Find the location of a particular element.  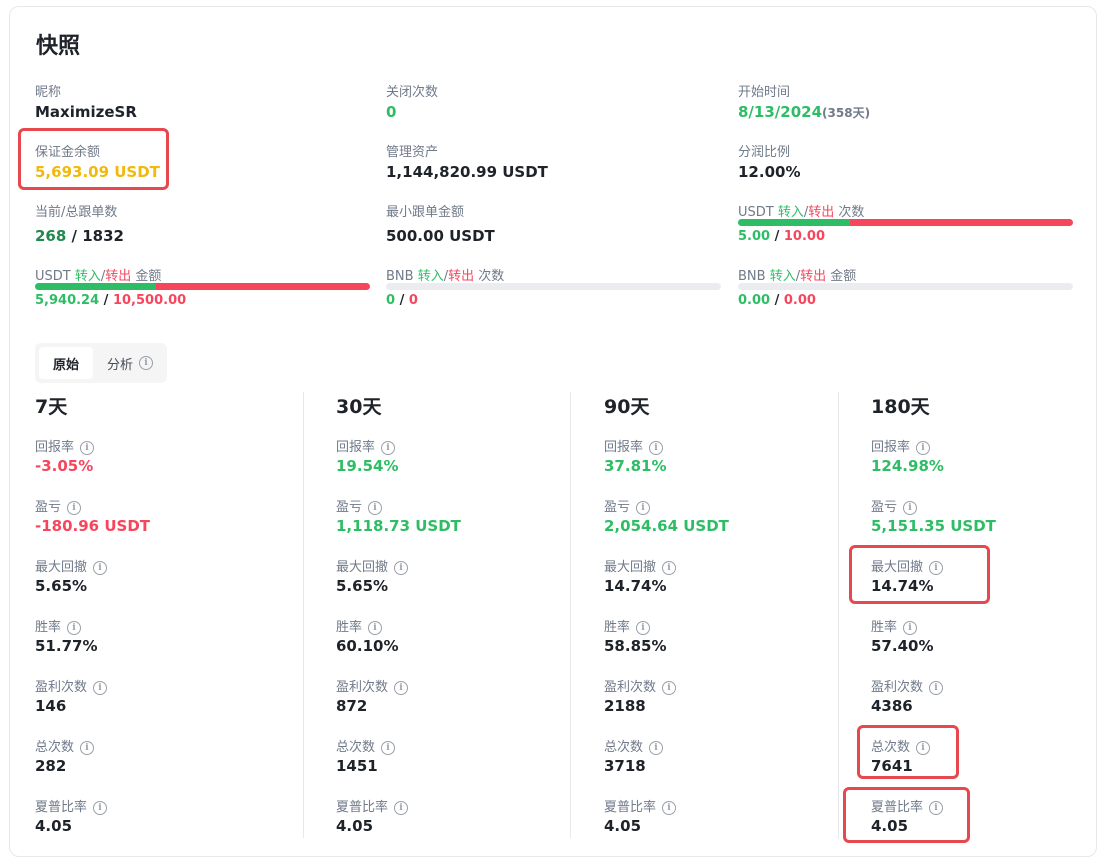

tab-raw: 原始 is located at coordinates (66, 363).